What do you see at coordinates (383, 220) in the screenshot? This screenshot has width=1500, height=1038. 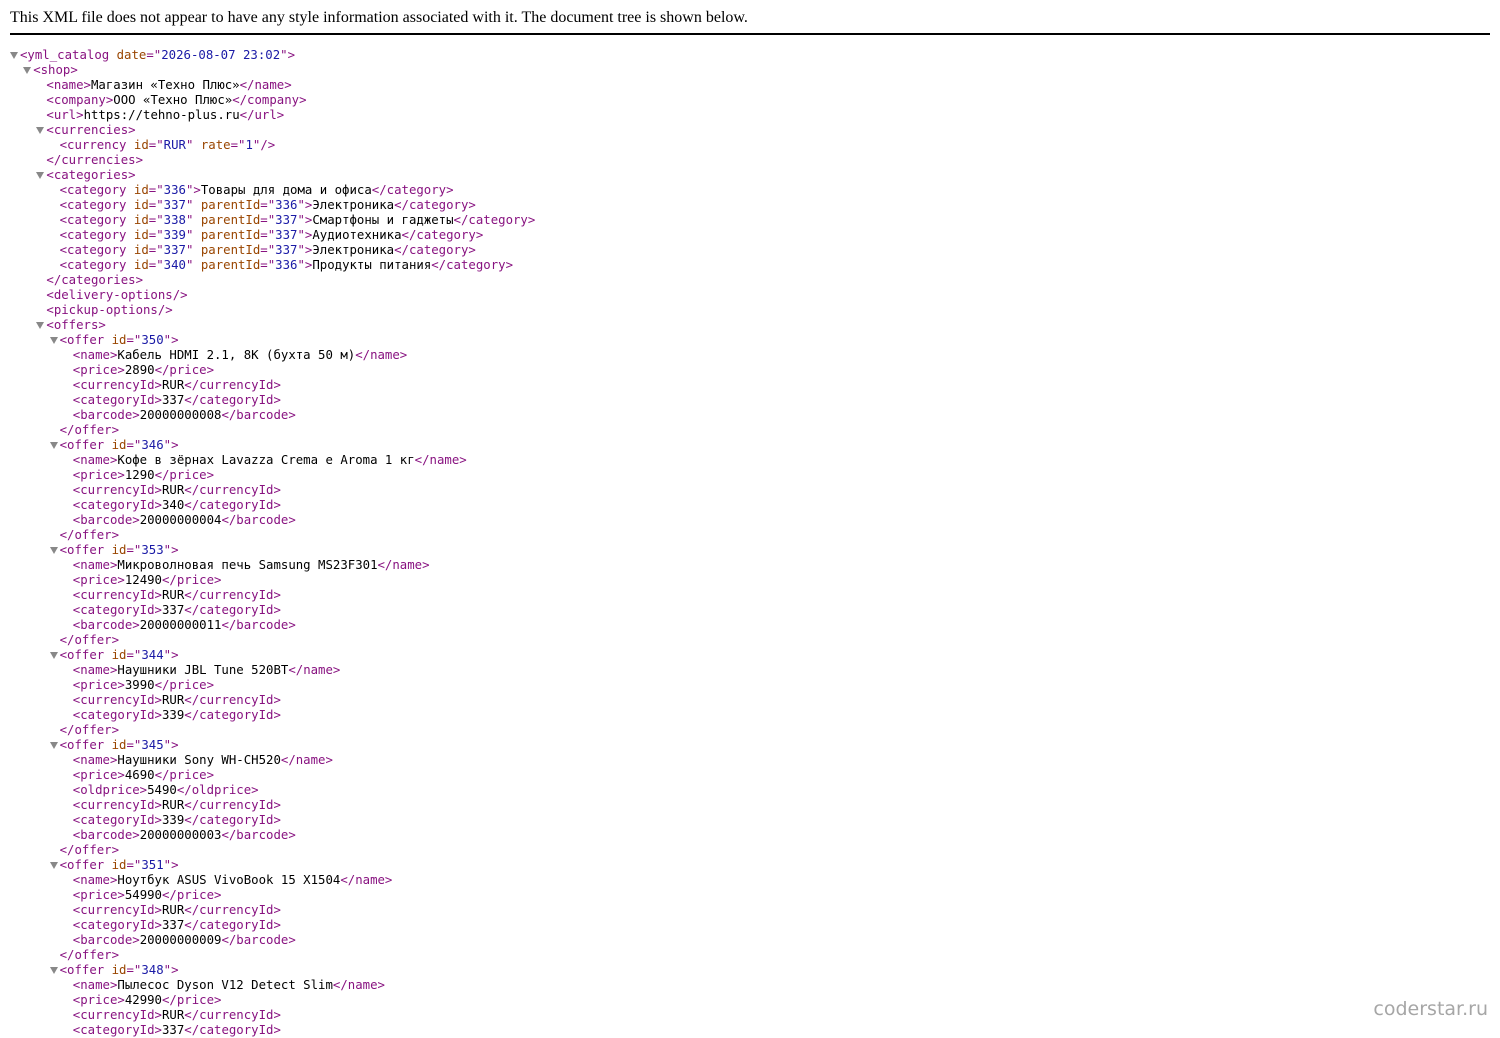 I see `xml-text: Смартфоны и гаджеты` at bounding box center [383, 220].